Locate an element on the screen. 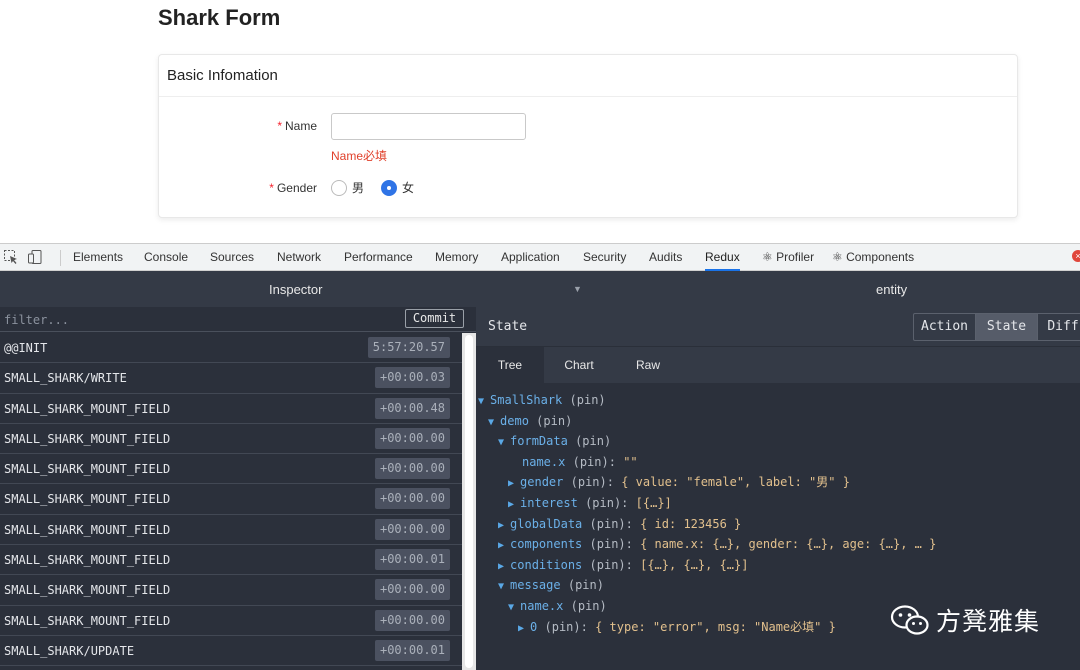 The image size is (1080, 670). tab-audits: Audits is located at coordinates (665, 257).